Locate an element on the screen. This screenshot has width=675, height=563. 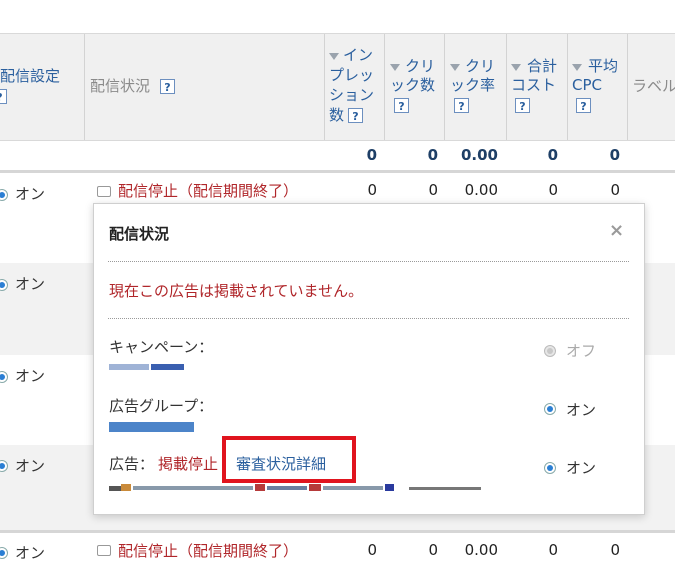
close-icon: × is located at coordinates (616, 230).